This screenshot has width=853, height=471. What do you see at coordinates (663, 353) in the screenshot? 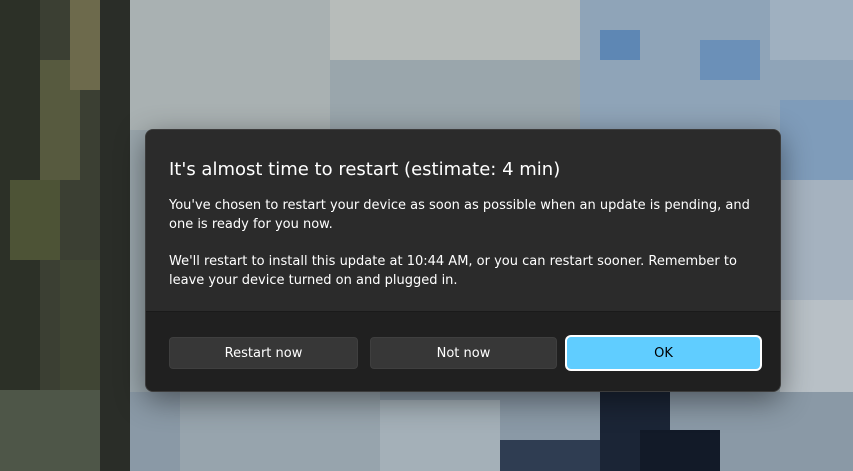
I see `ok-button: OK` at bounding box center [663, 353].